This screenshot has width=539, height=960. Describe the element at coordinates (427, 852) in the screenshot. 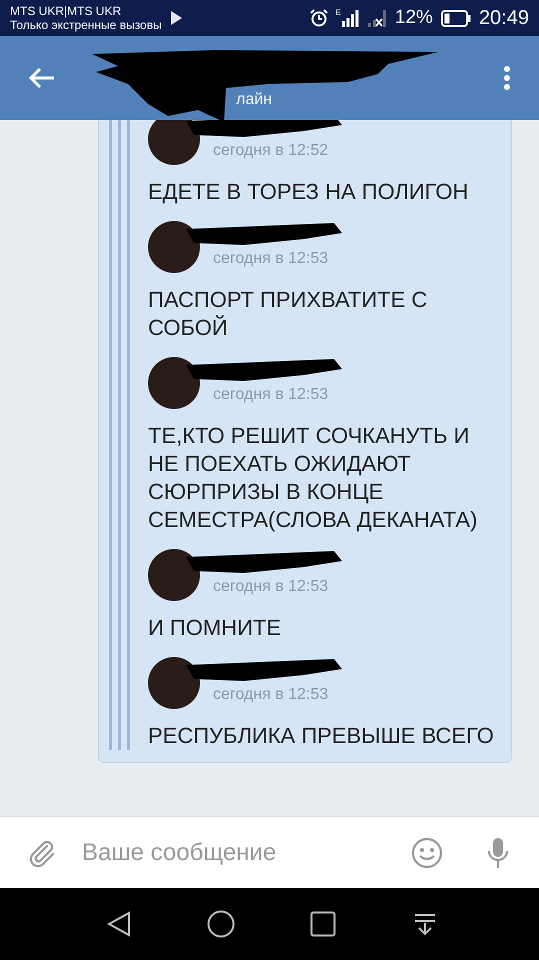

I see `emoji-icon` at that location.